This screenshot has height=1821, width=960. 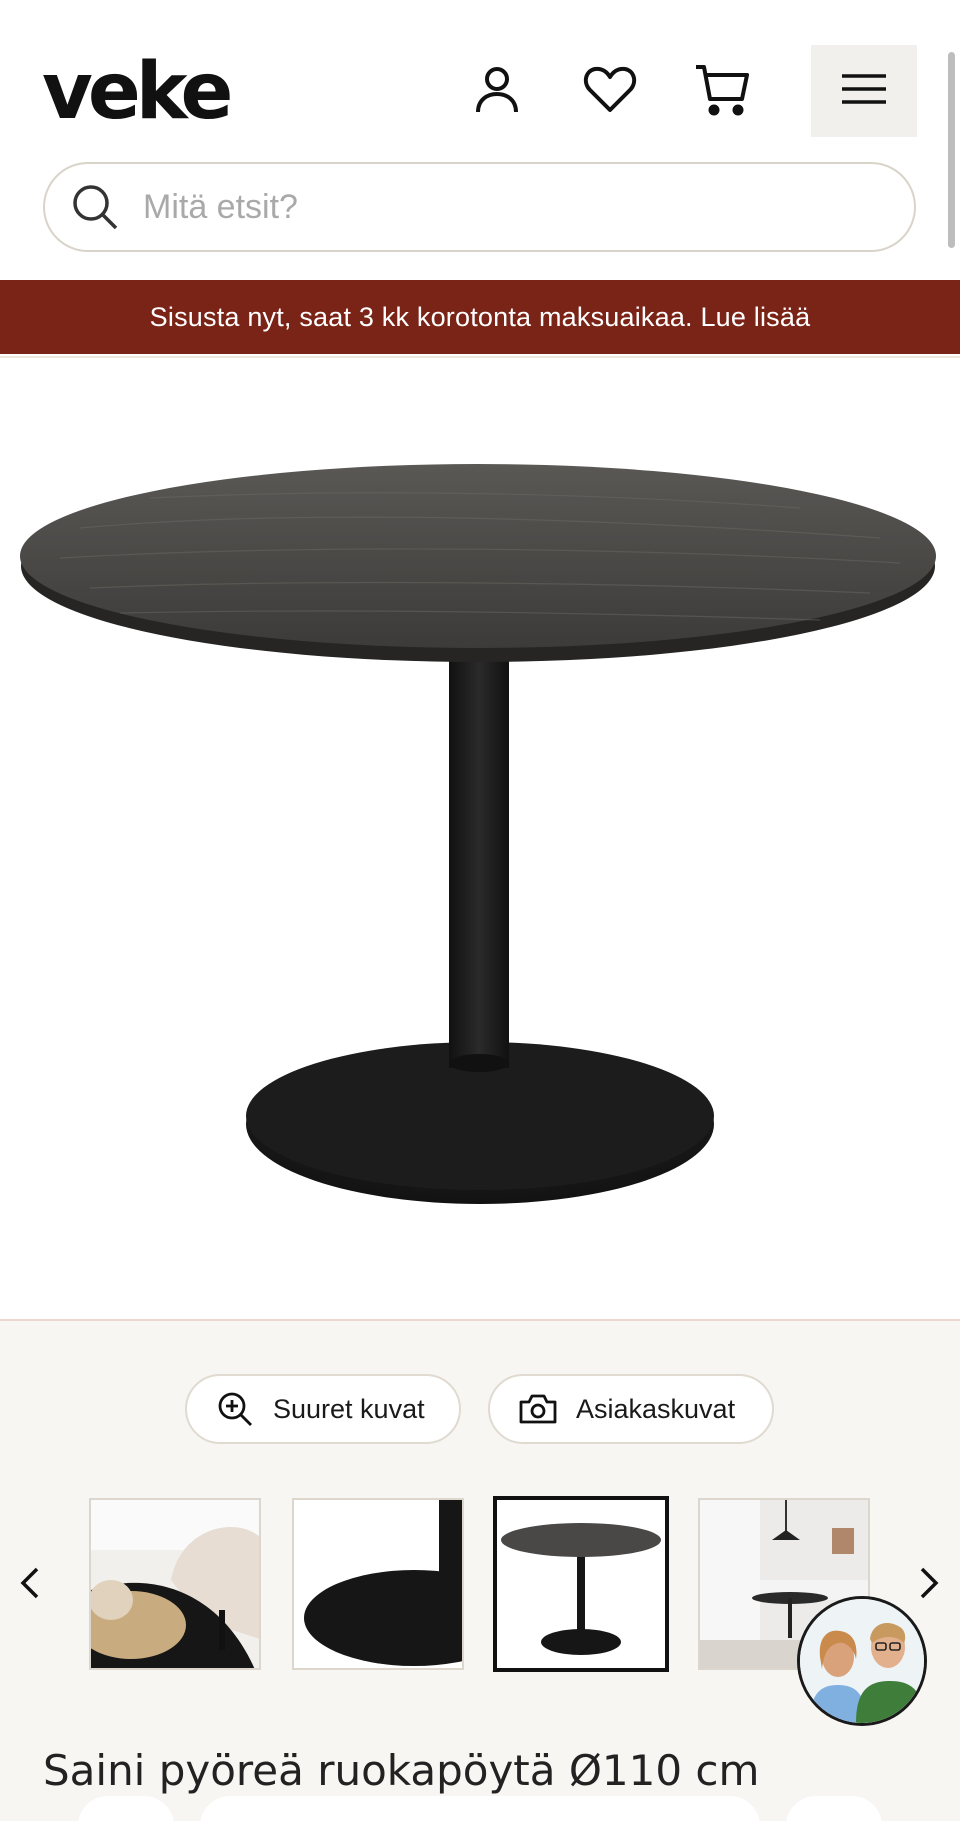 What do you see at coordinates (610, 90) in the screenshot?
I see `heart-icon` at bounding box center [610, 90].